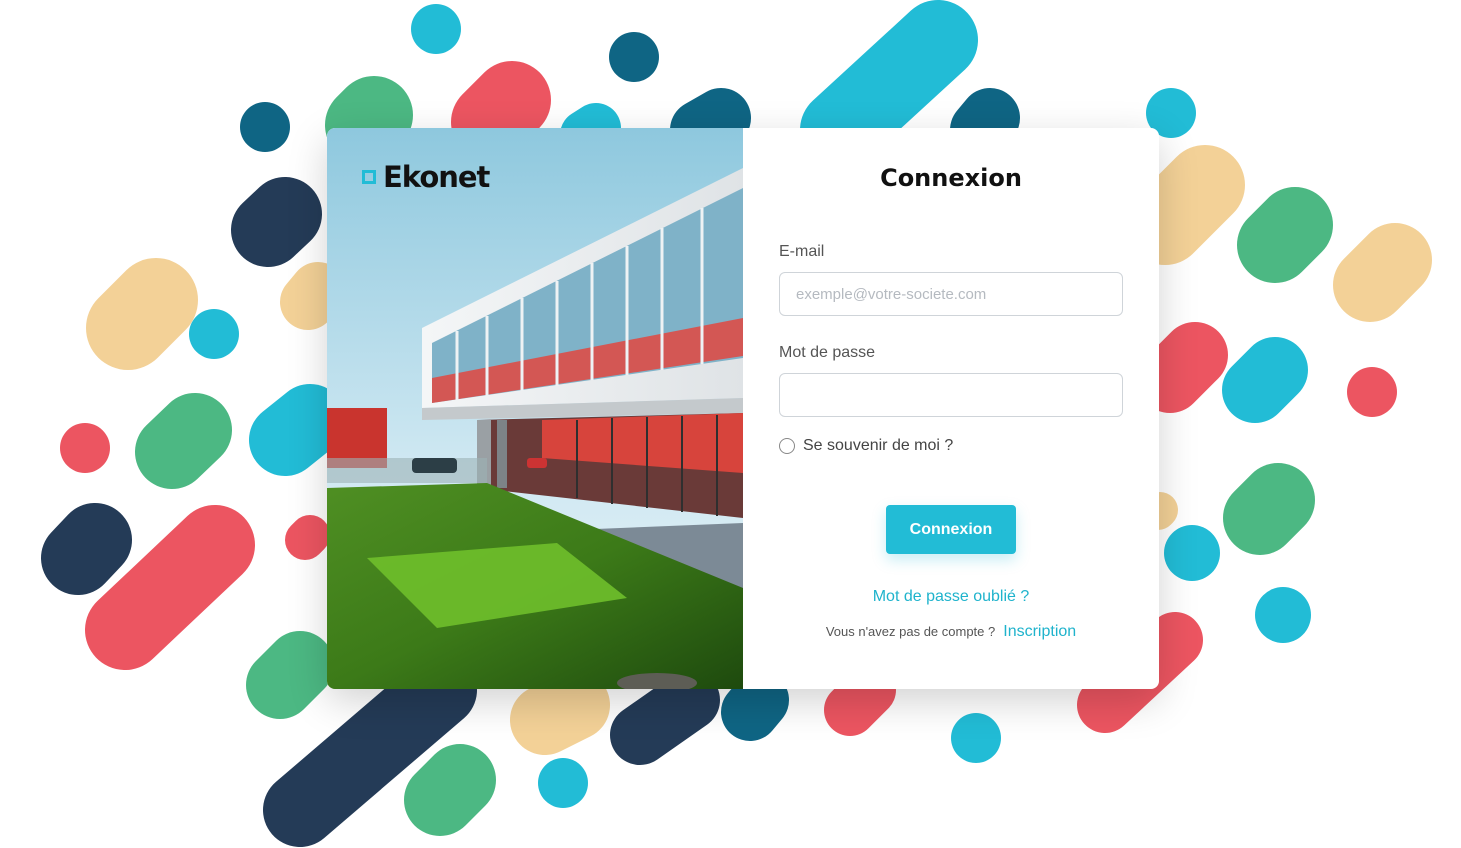 The image size is (1461, 848). Describe the element at coordinates (787, 446) in the screenshot. I see `remember-me-radio` at that location.